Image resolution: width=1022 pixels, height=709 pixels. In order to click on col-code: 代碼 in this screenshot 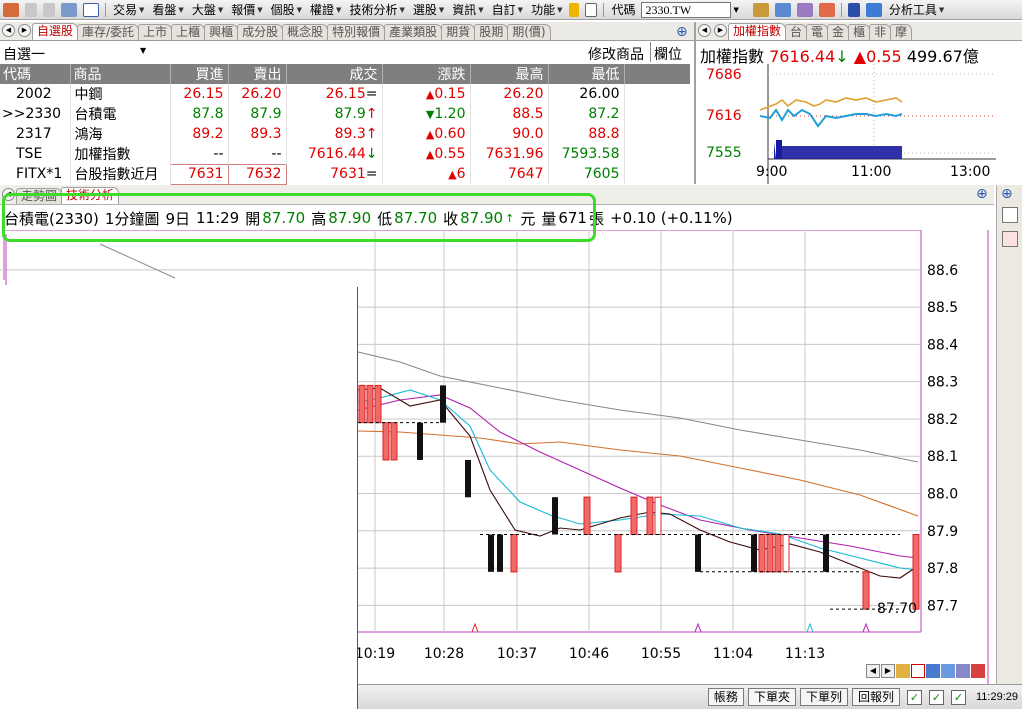, I will do `click(35, 74)`.